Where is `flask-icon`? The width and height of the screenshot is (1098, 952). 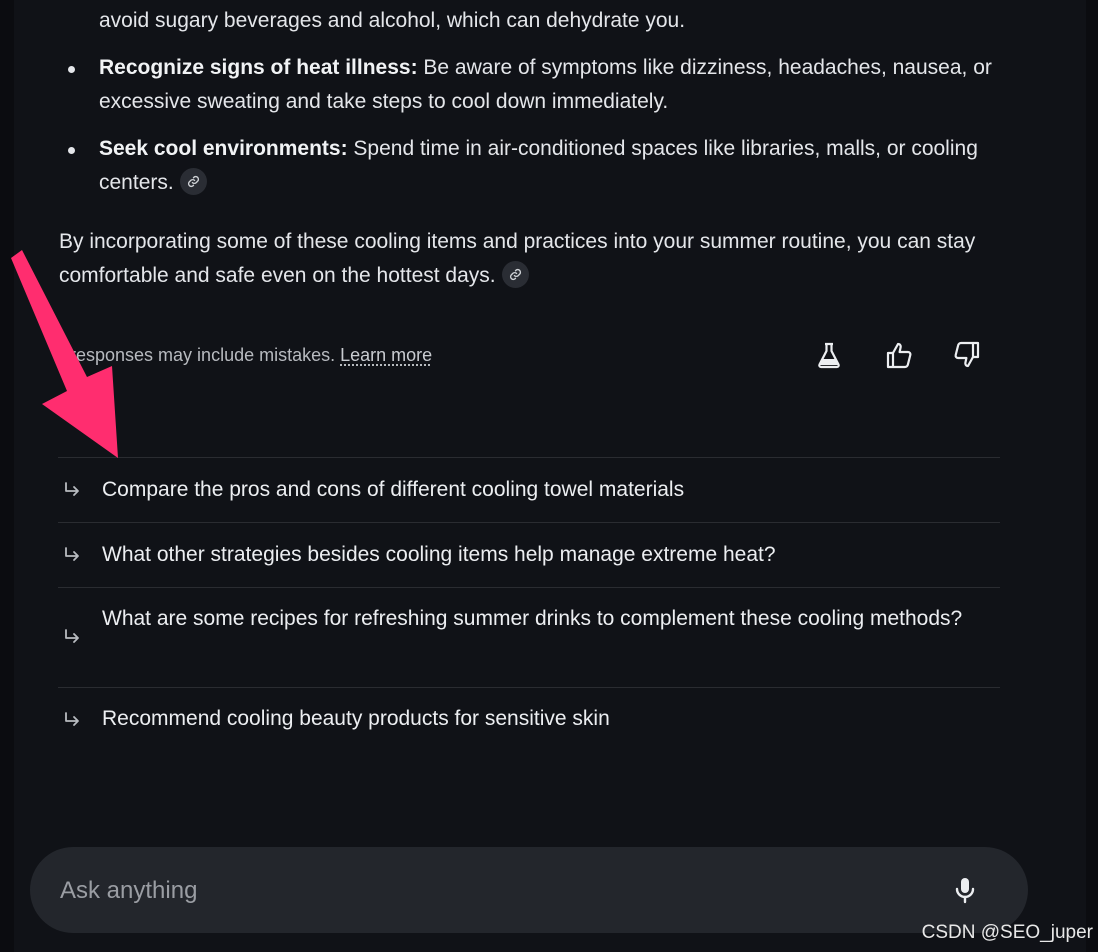 flask-icon is located at coordinates (829, 355).